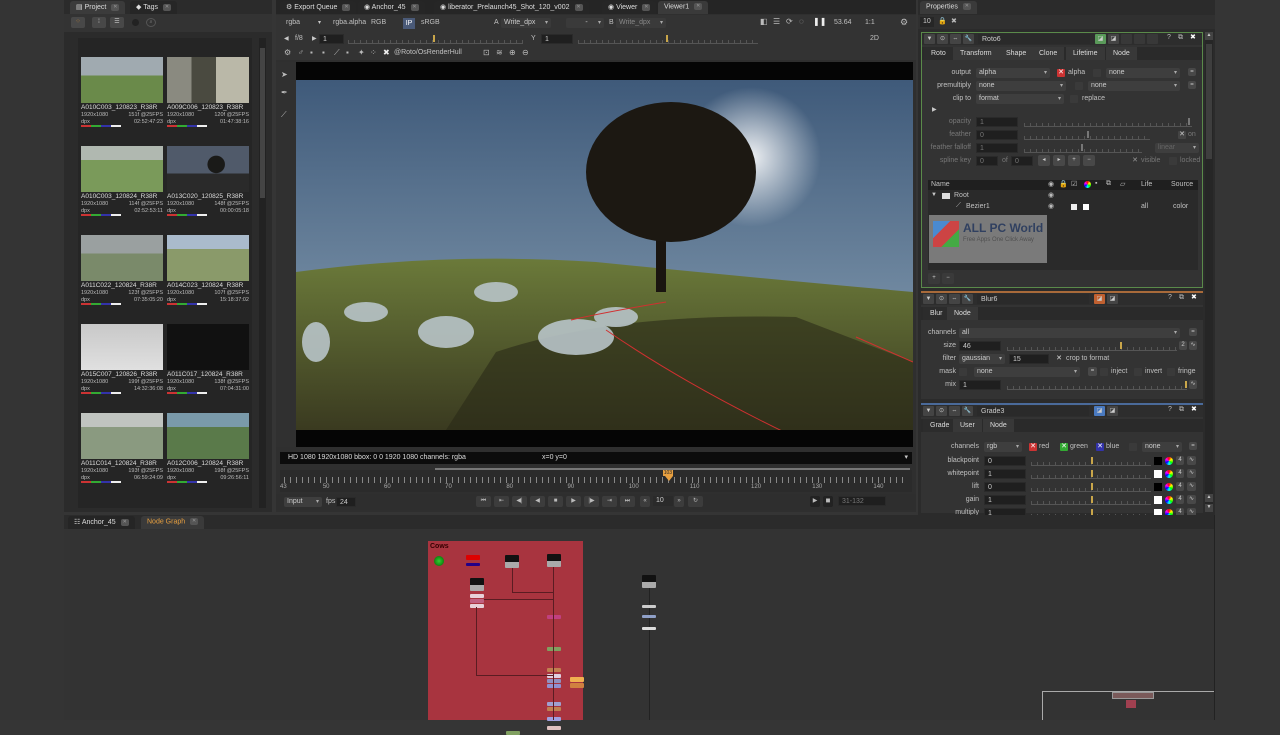 The width and height of the screenshot is (1280, 735). What do you see at coordinates (1108, 122) in the screenshot?
I see `opacity-slider` at bounding box center [1108, 122].